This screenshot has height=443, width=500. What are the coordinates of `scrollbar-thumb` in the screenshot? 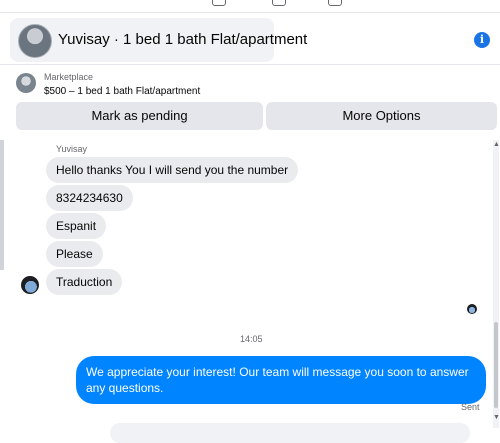 It's located at (496, 365).